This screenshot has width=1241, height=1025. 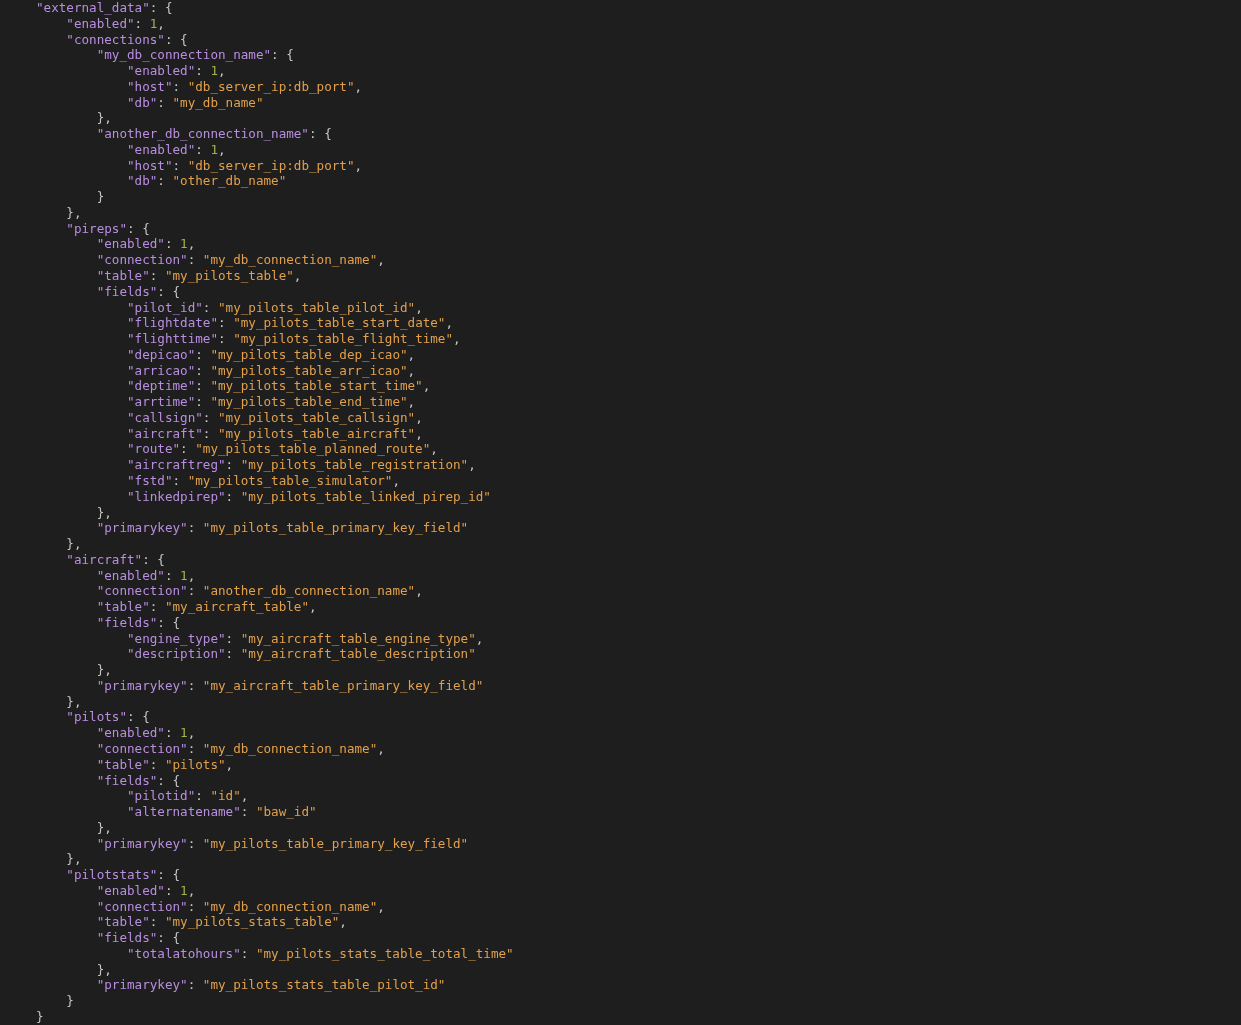 I want to click on code-line: "arricao": "my_pilots_table_arr_icao",, so click(x=271, y=370).